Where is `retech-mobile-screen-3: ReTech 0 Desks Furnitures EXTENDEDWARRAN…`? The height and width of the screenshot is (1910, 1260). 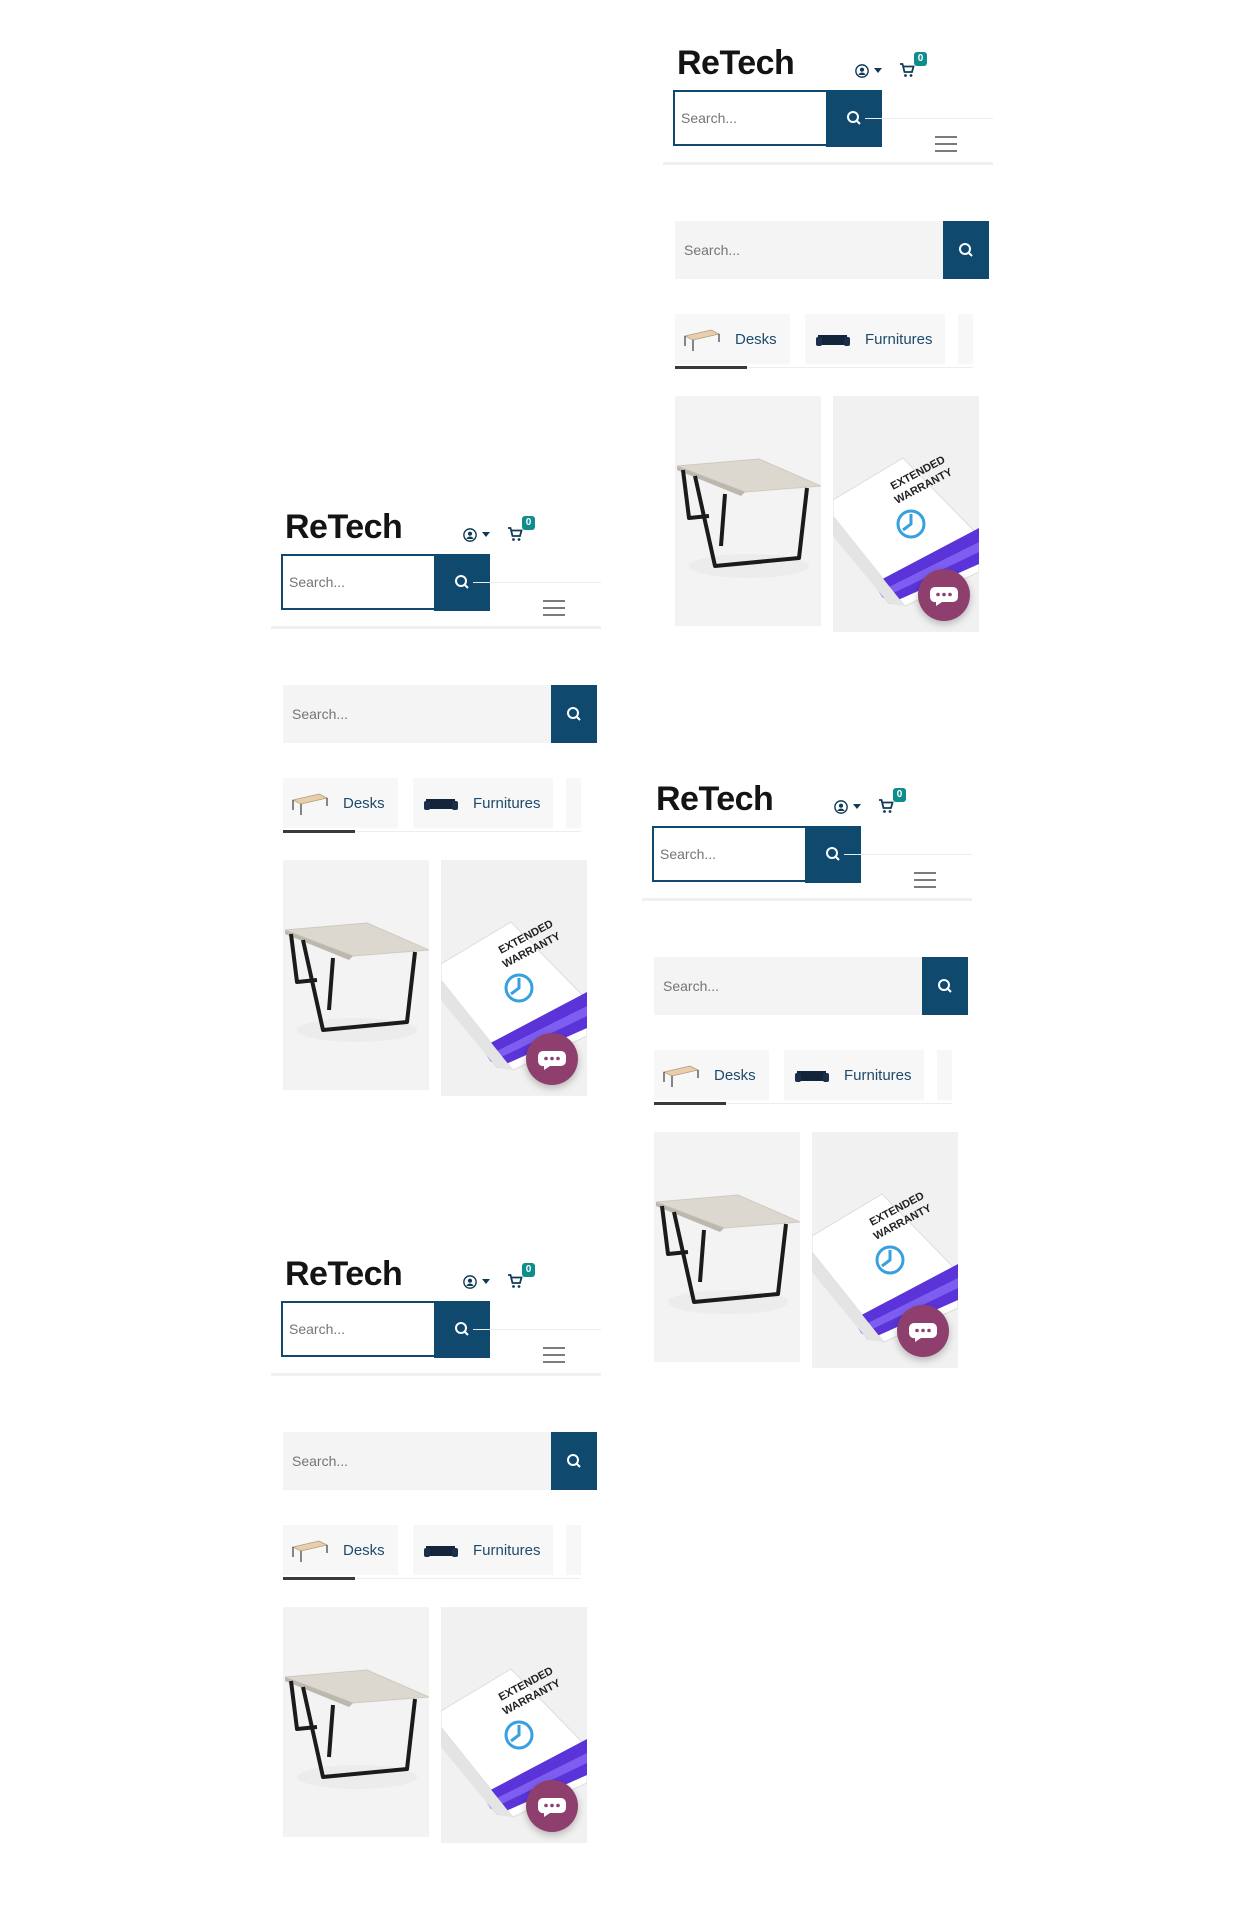
retech-mobile-screen-3: ReTech 0 Desks Furnitures EXTENDEDWARRAN… is located at coordinates (807, 1085).